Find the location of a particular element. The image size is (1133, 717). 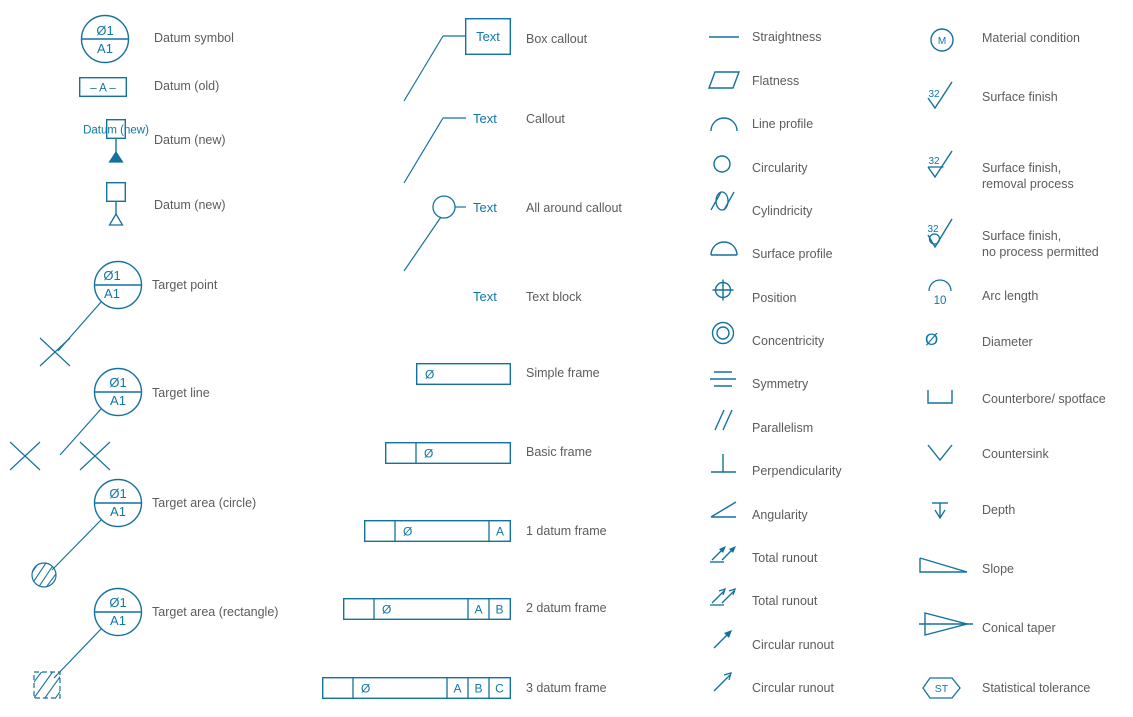

arc-length-value: 10 is located at coordinates (940, 301).